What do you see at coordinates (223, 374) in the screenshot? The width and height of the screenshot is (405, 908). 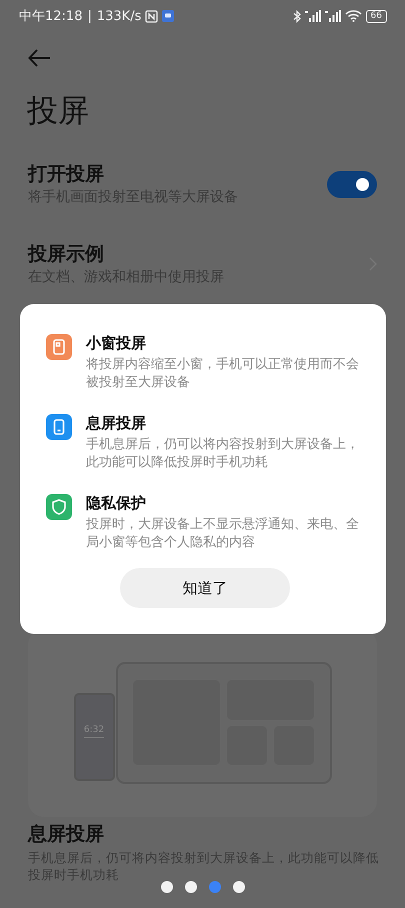 I see `feature-description: 将投屏内容缩至小窗，手机可以正常使用而不会被投射至大屏设备` at bounding box center [223, 374].